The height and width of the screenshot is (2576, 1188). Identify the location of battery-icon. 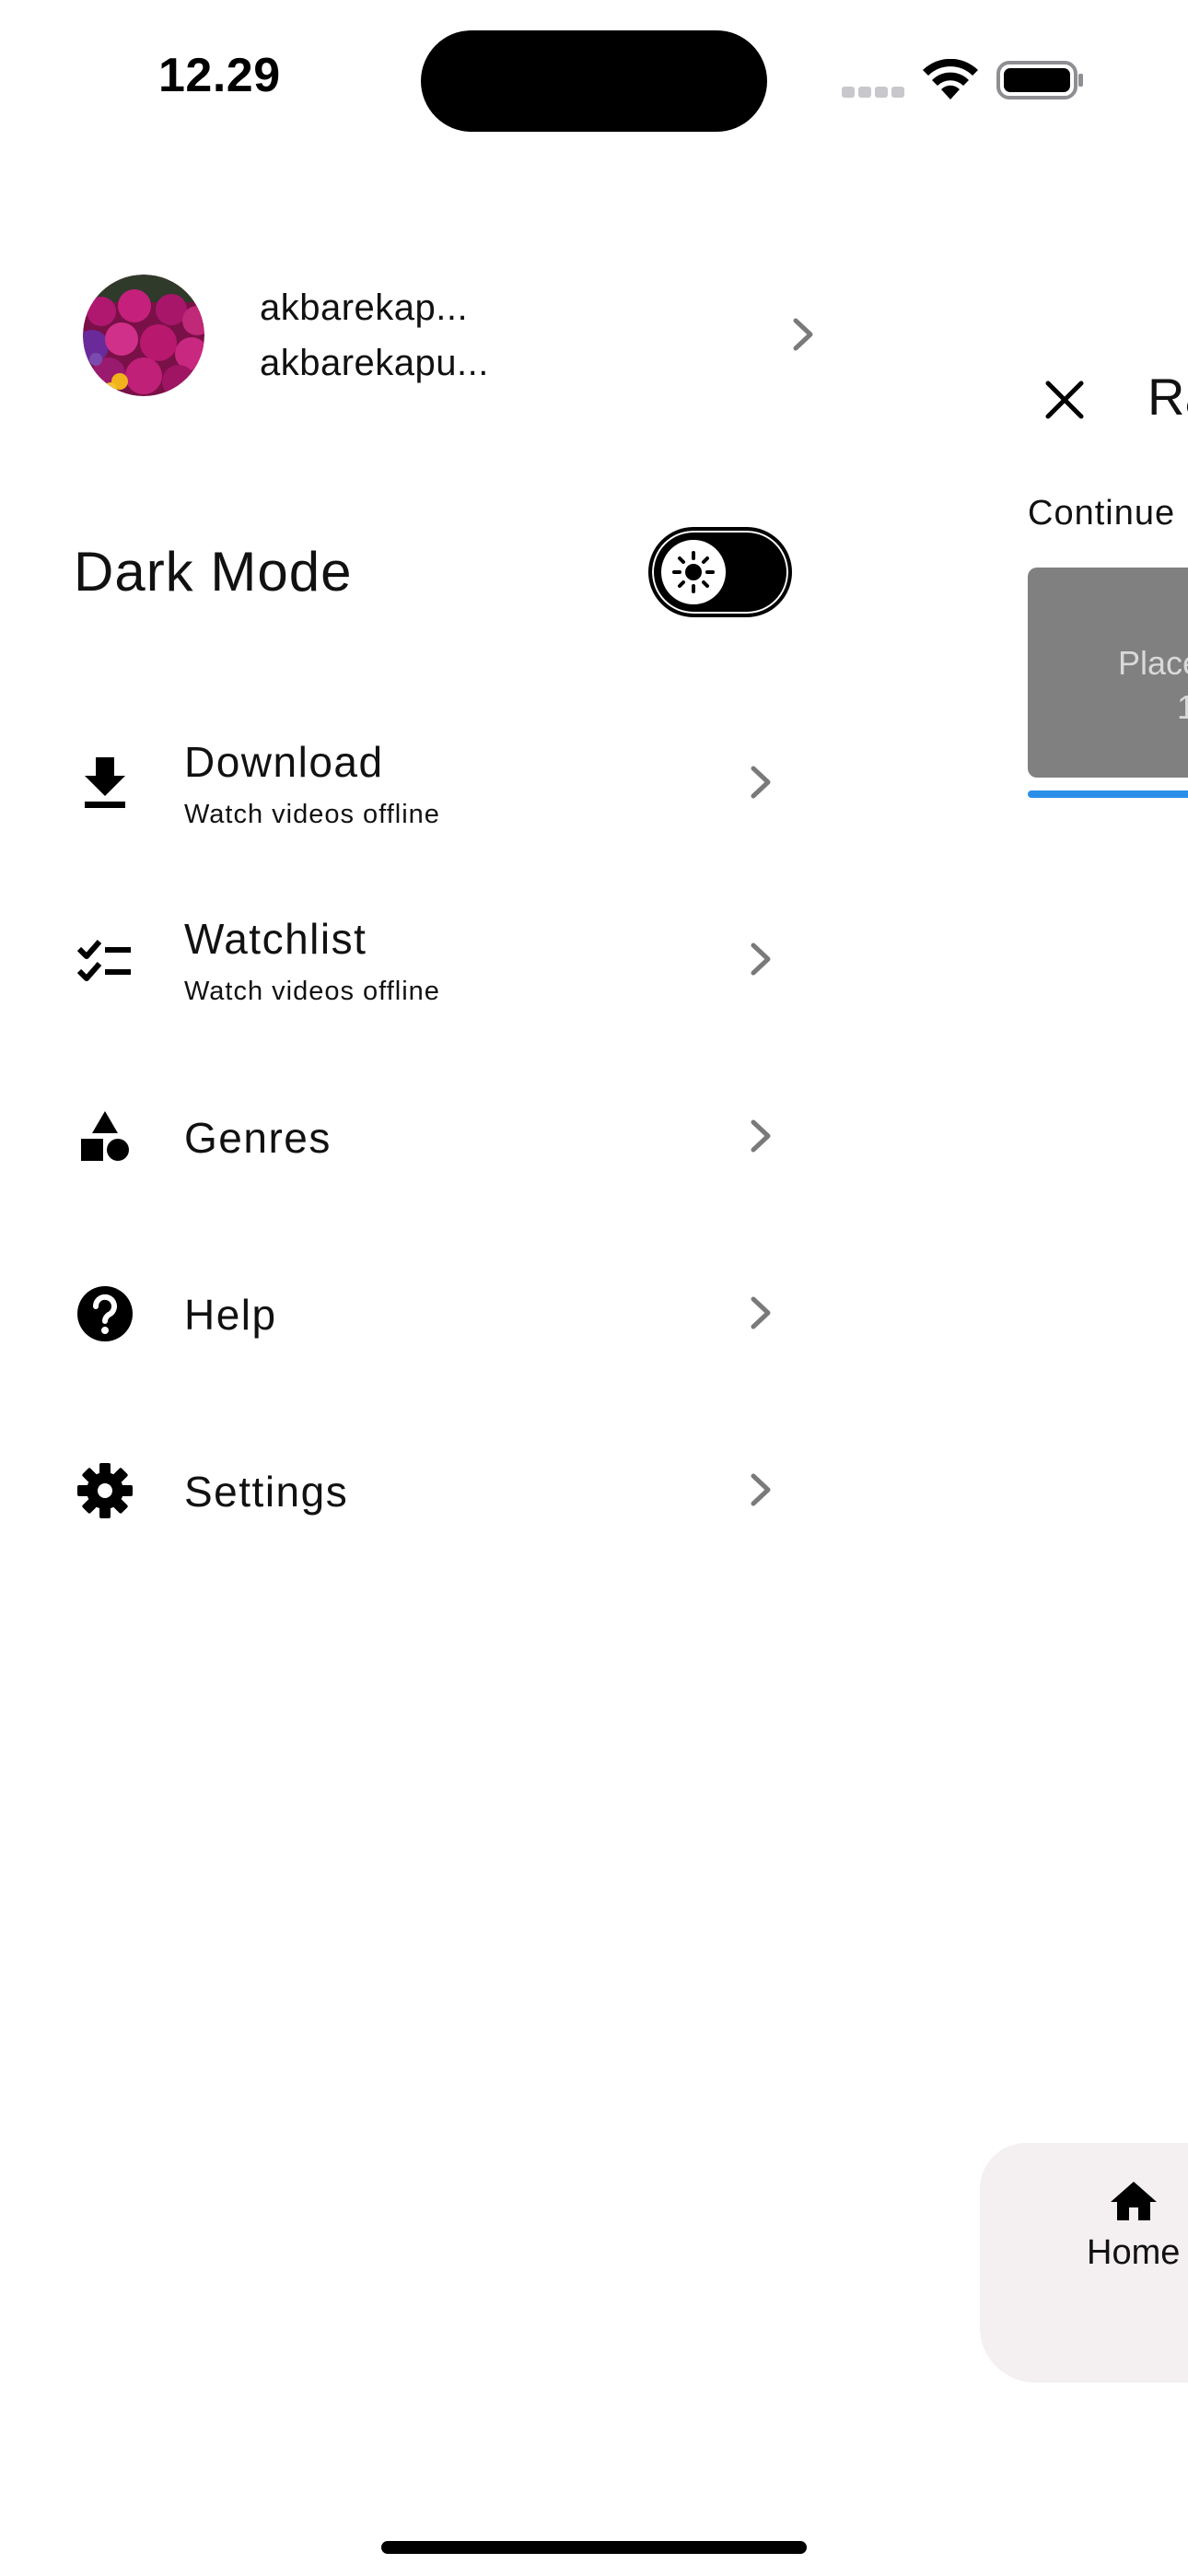
(1039, 80).